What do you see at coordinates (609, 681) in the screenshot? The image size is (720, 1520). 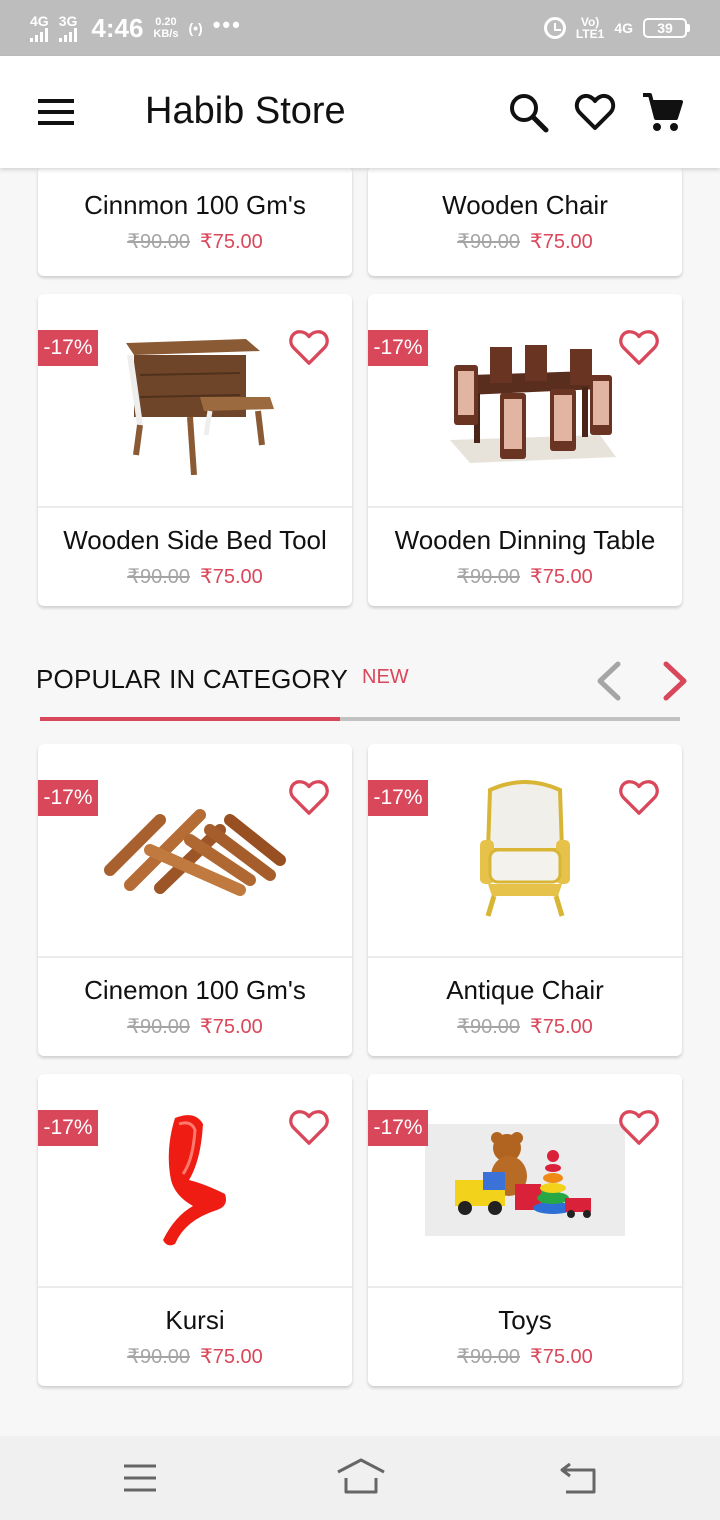 I see `chevron-left-icon` at bounding box center [609, 681].